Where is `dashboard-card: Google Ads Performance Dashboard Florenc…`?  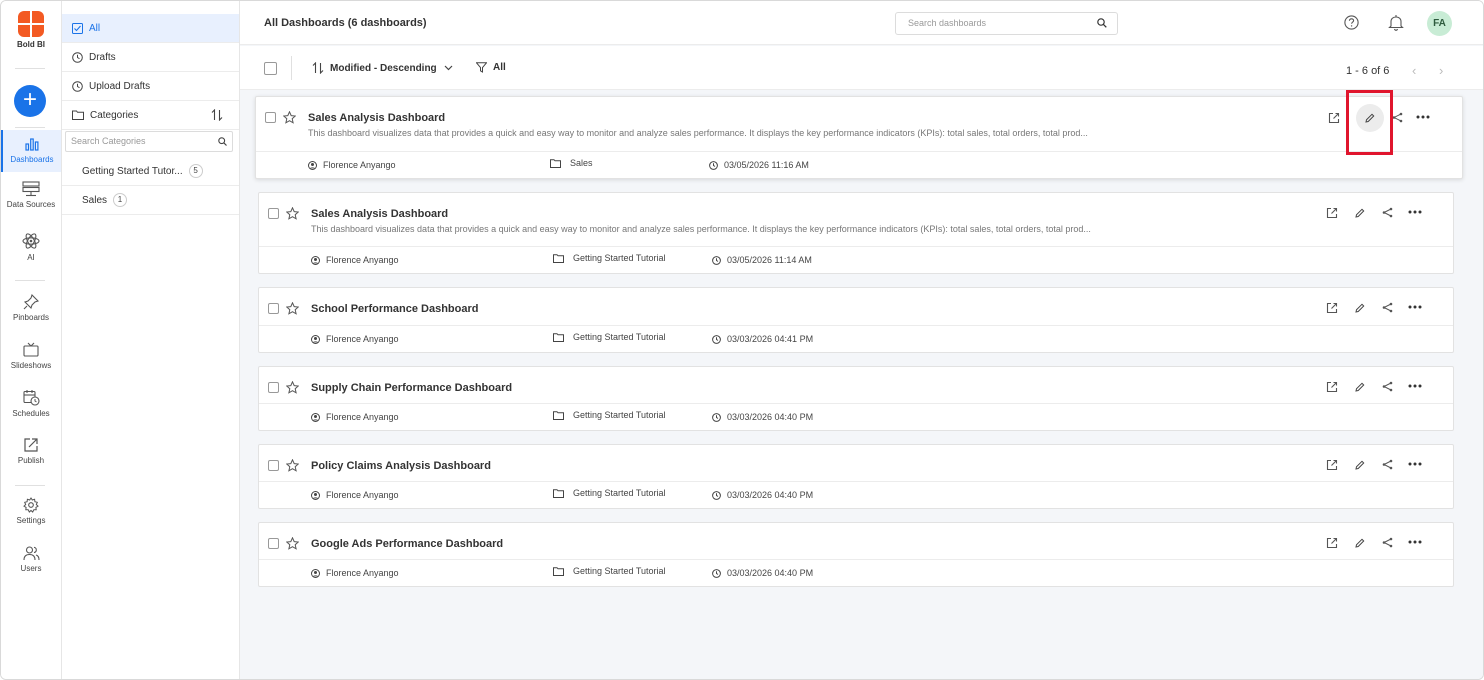
dashboard-card: Google Ads Performance Dashboard Florenc… is located at coordinates (856, 554).